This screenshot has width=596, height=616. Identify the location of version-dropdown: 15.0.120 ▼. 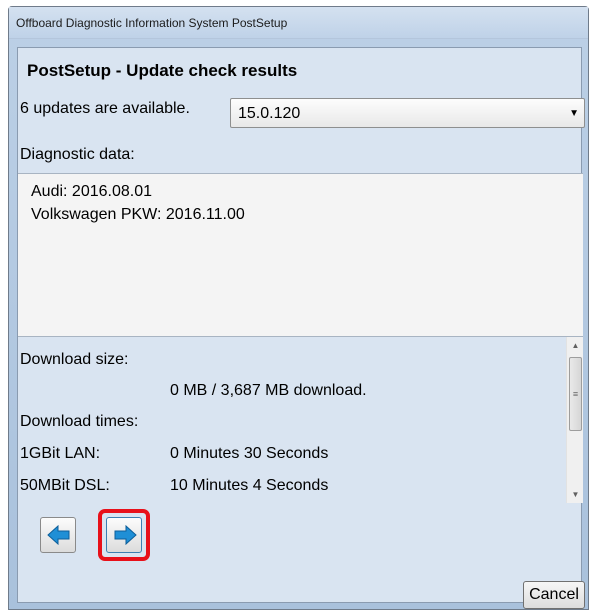
(407, 113).